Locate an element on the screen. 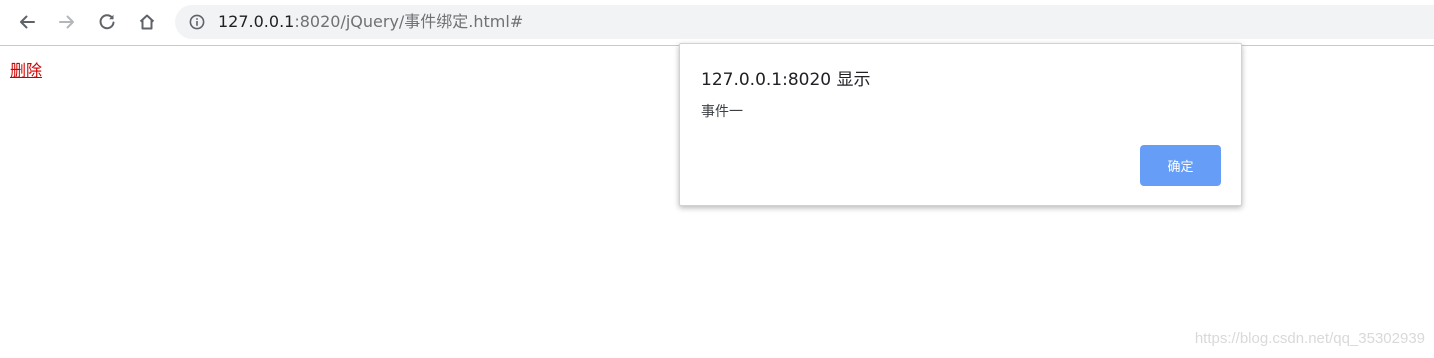  home-button is located at coordinates (147, 22).